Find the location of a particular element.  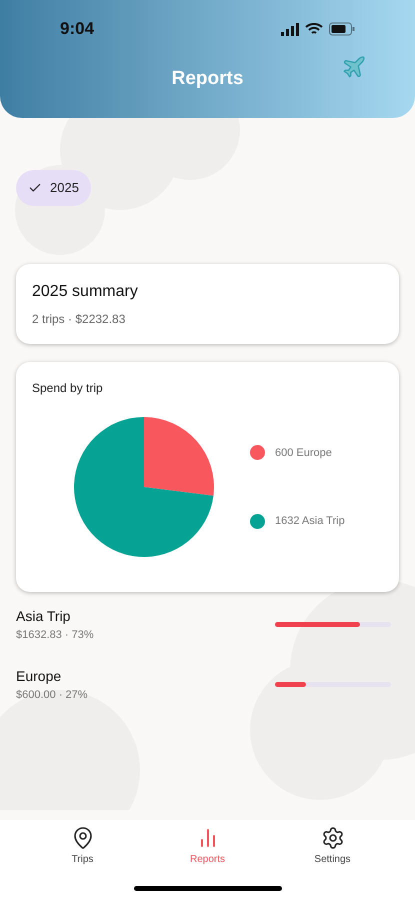

trip-amount: $600.00 · 27% is located at coordinates (52, 695).